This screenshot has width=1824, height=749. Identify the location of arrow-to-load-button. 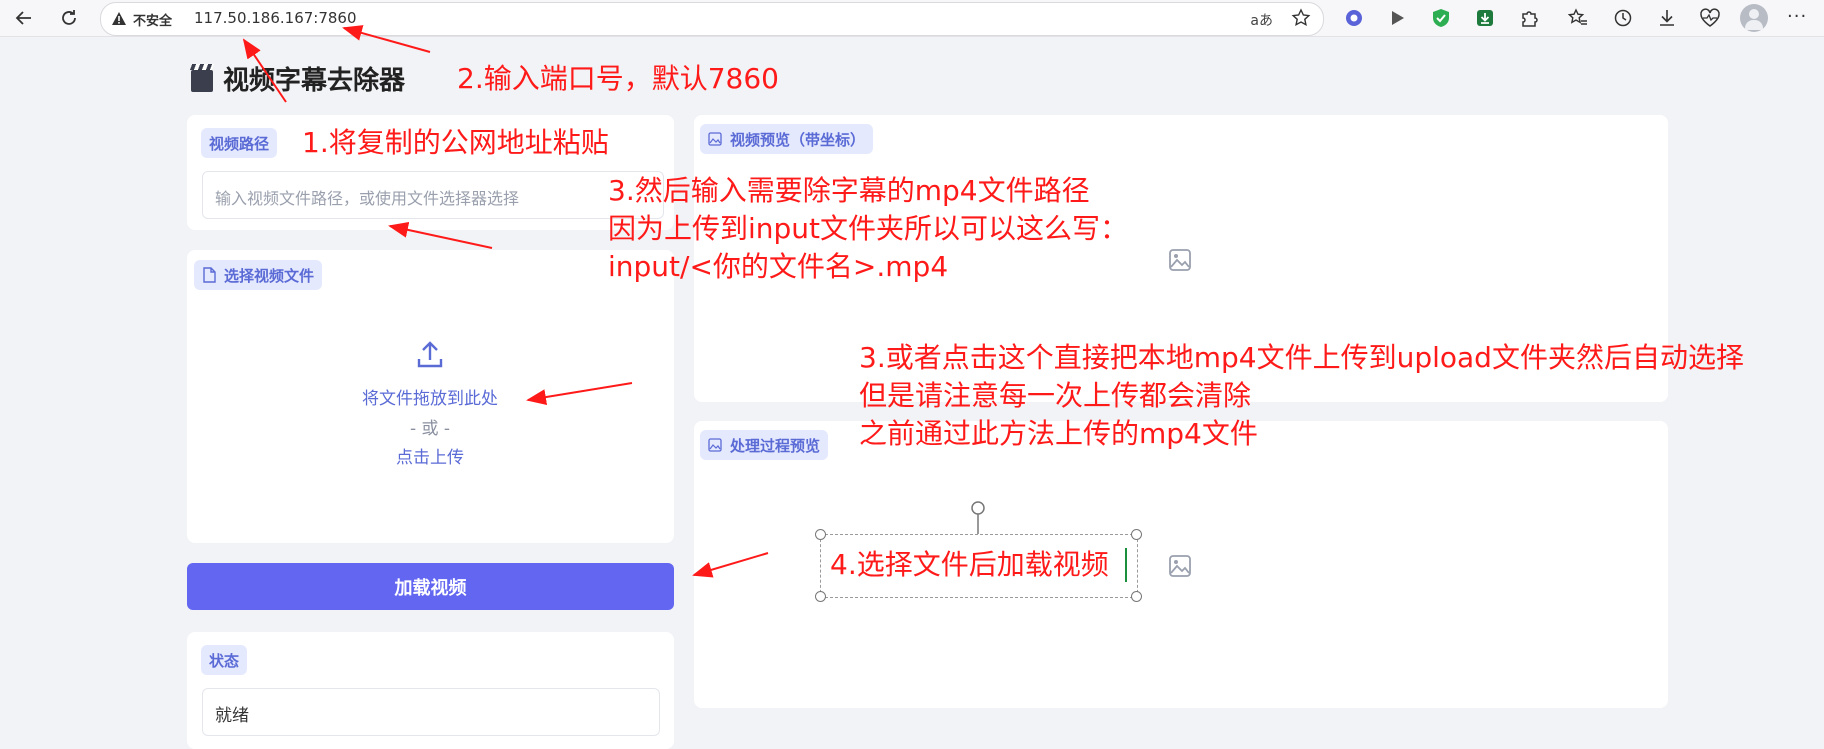
(730, 565).